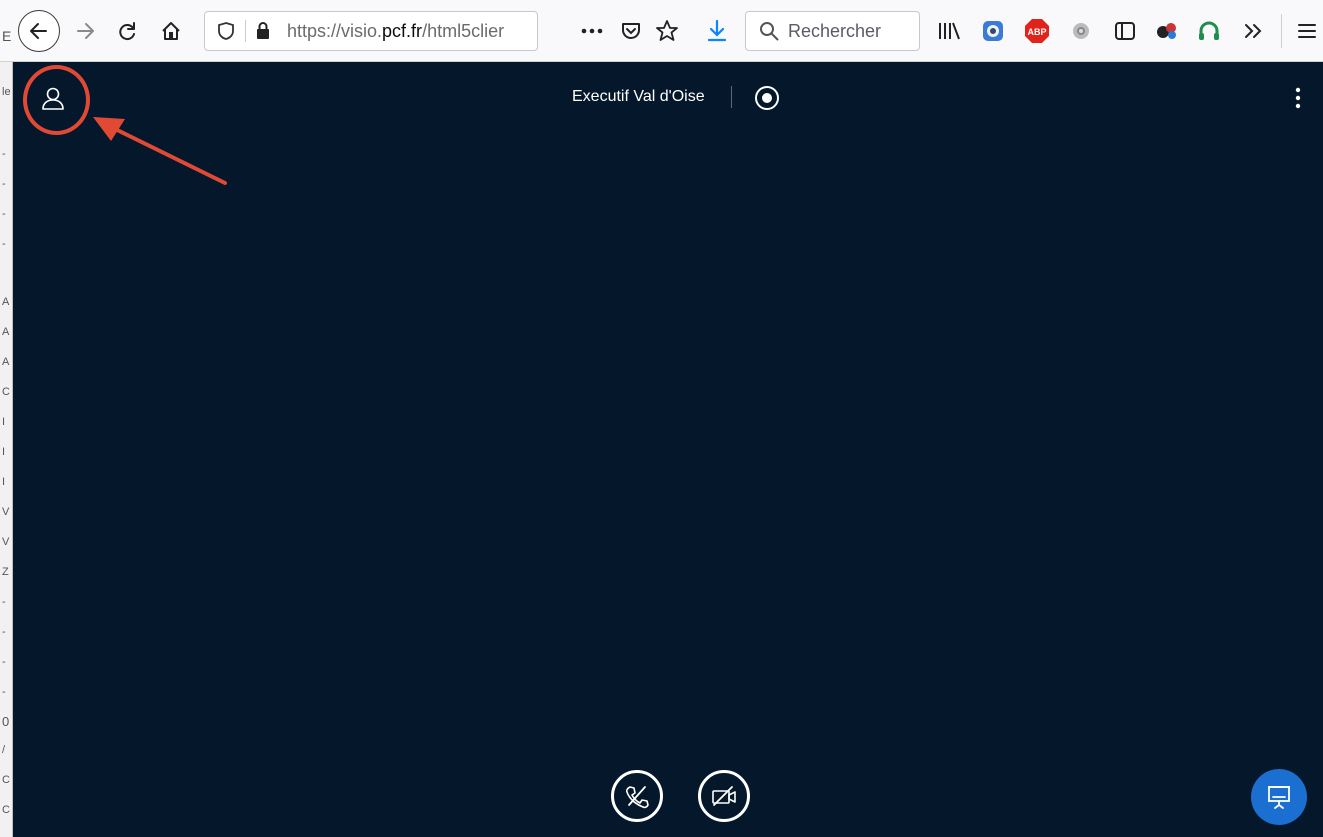 The height and width of the screenshot is (837, 1323). Describe the element at coordinates (4, 750) in the screenshot. I see `strip-char: /` at that location.